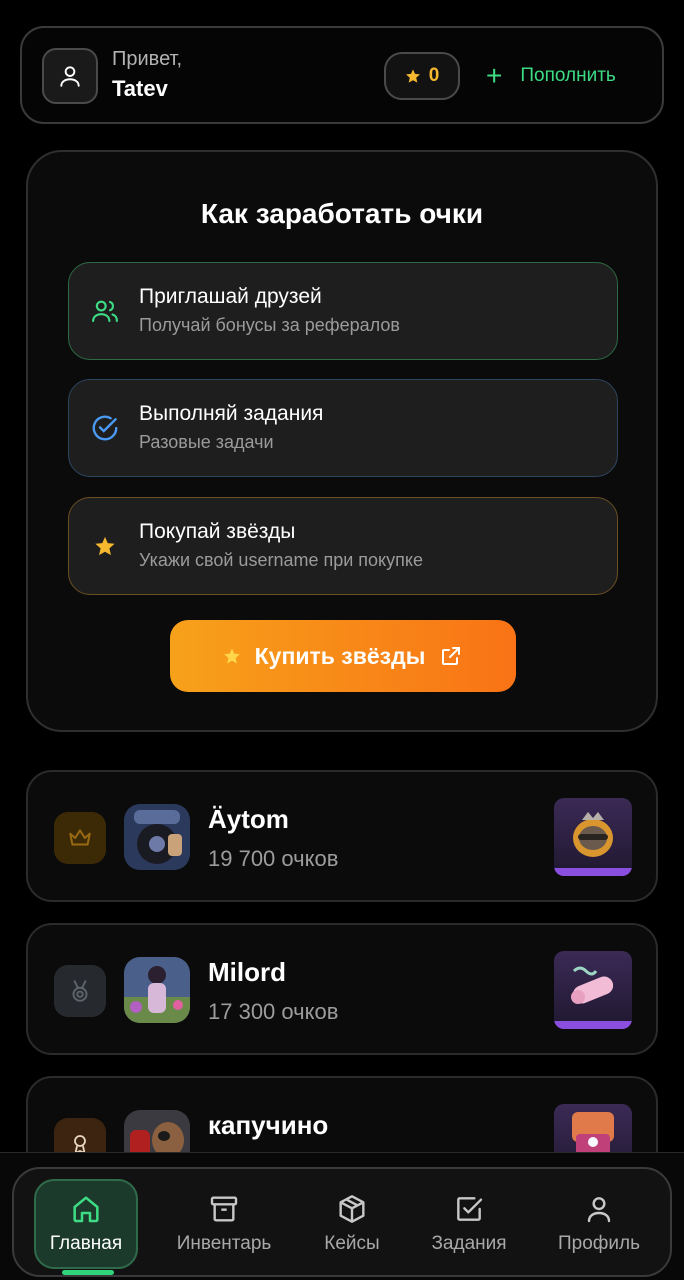 The height and width of the screenshot is (1280, 684). Describe the element at coordinates (248, 819) in the screenshot. I see `player-name: Äytom` at that location.